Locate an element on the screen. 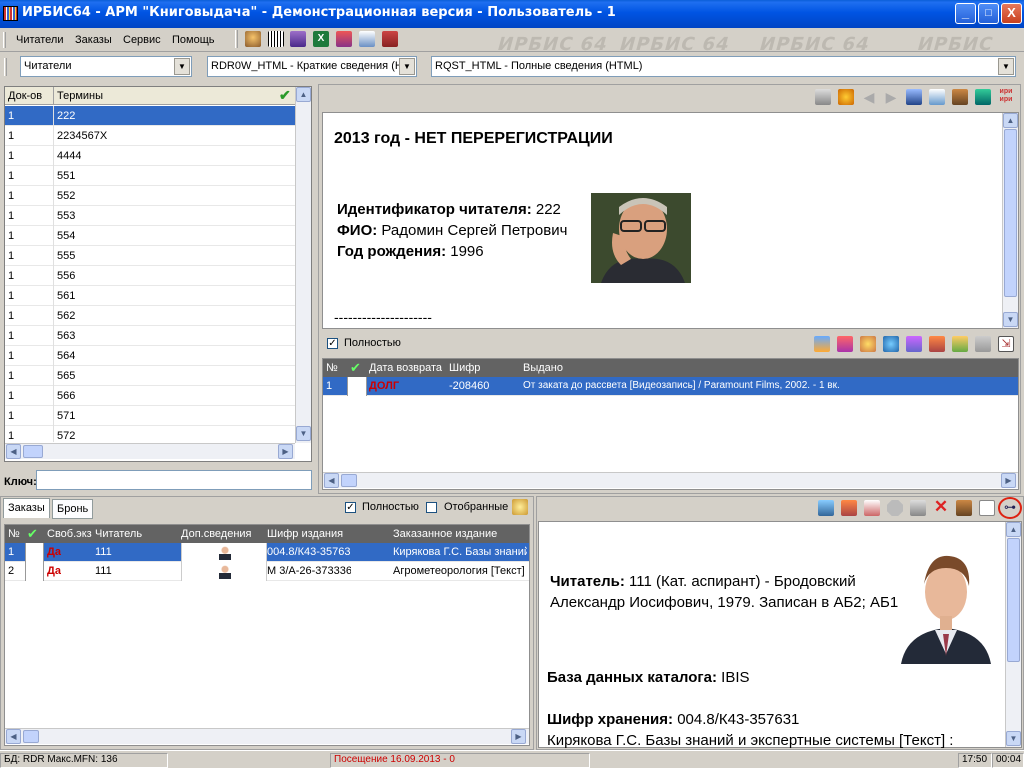 This screenshot has width=1024, height=768. menu-readers: Читатели is located at coordinates (40, 40).